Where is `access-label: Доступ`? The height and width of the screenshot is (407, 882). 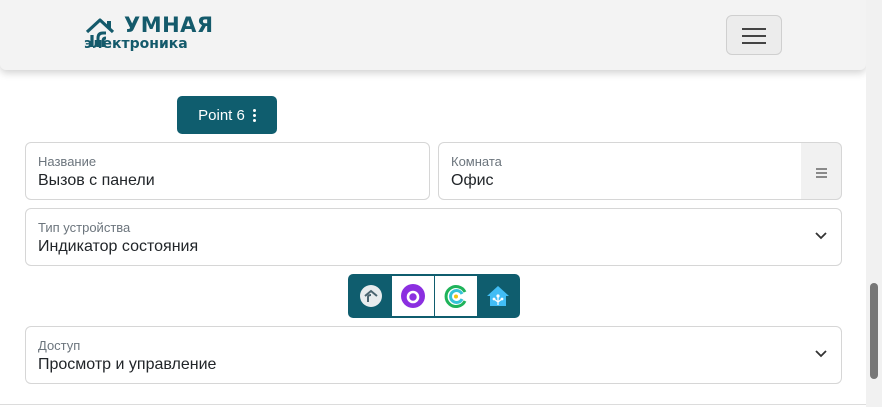 access-label: Доступ is located at coordinates (59, 345).